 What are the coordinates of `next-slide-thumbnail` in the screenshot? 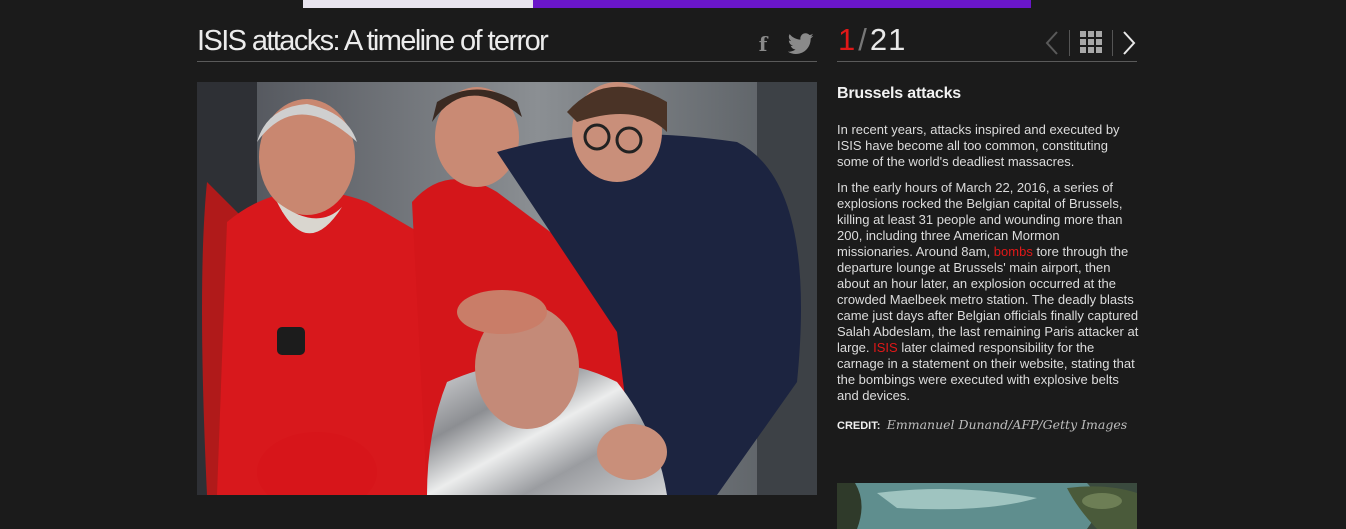 It's located at (987, 506).